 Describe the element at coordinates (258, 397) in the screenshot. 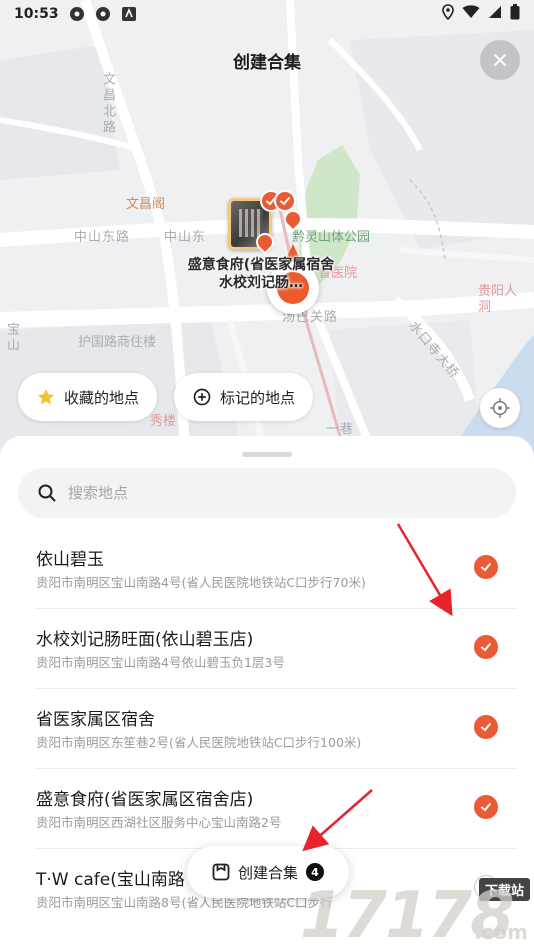

I see `marked-chip-label: 标记的地点` at that location.